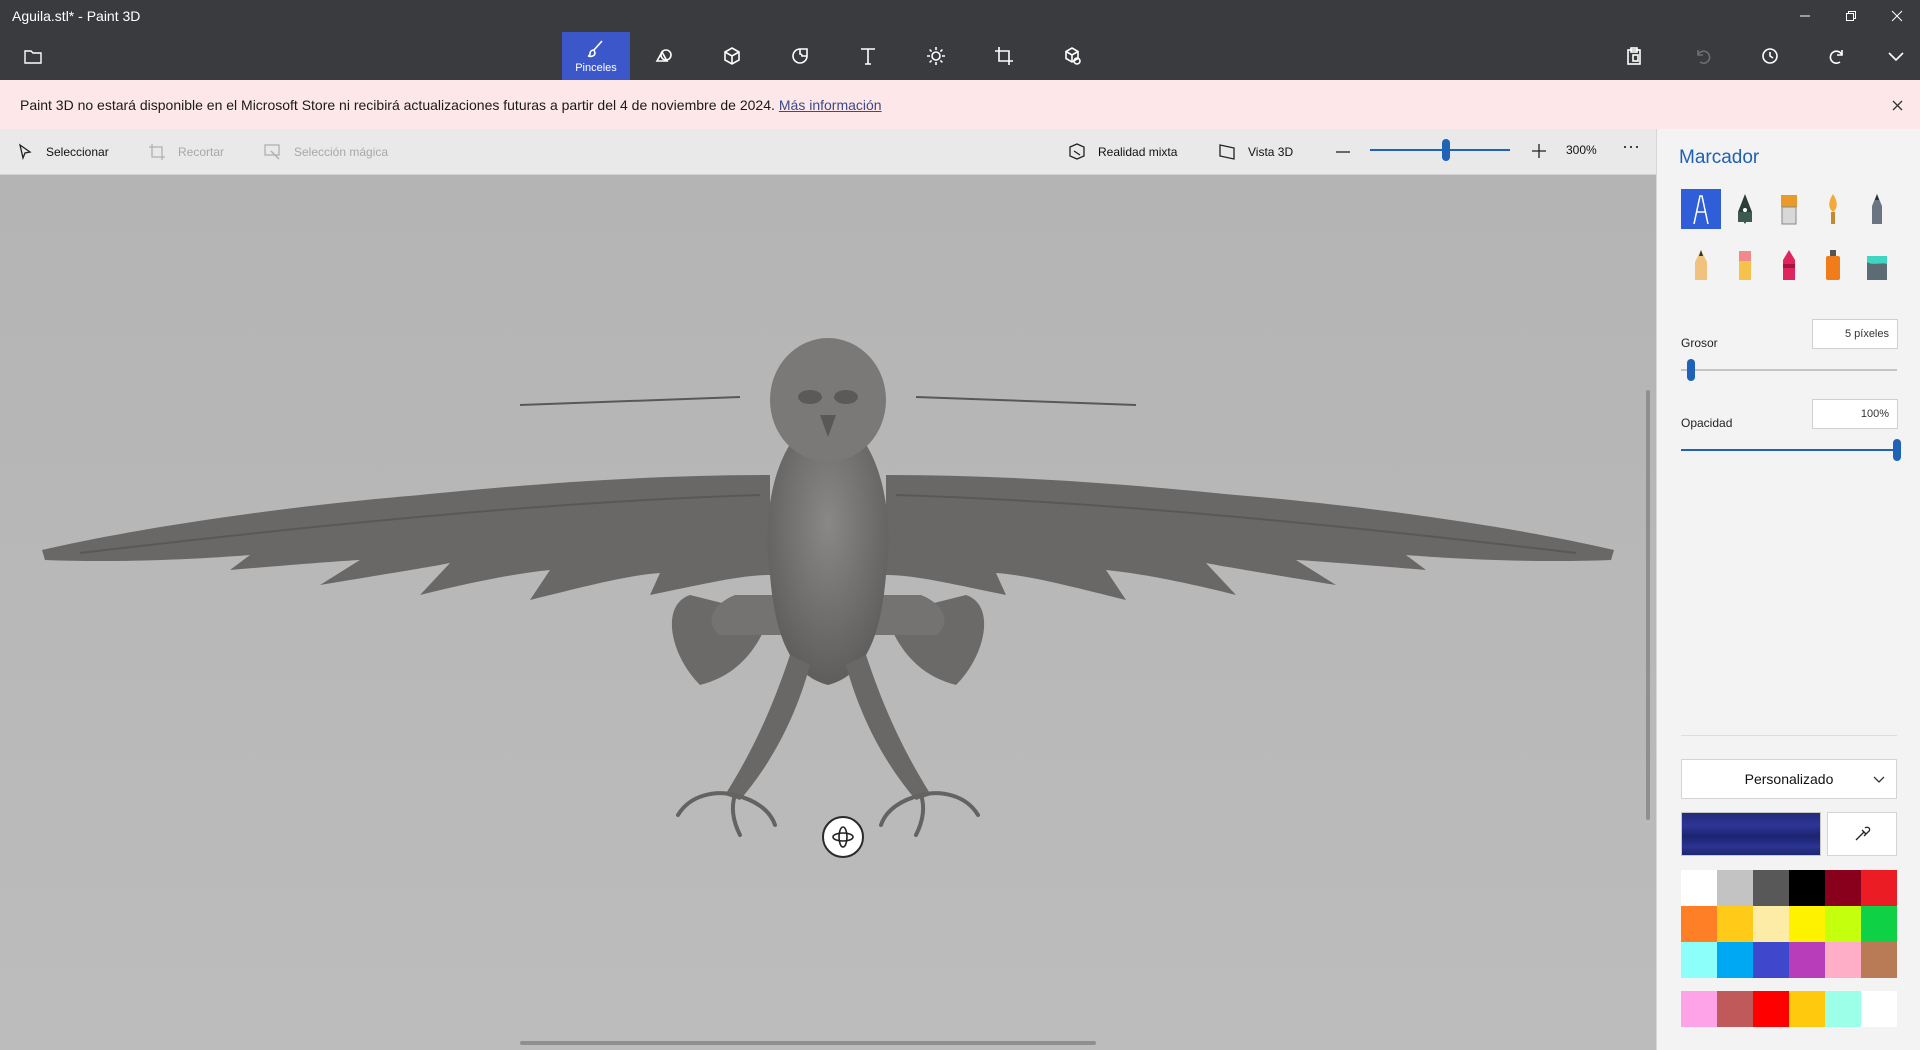  Describe the element at coordinates (1897, 105) in the screenshot. I see `notice-close-button` at that location.